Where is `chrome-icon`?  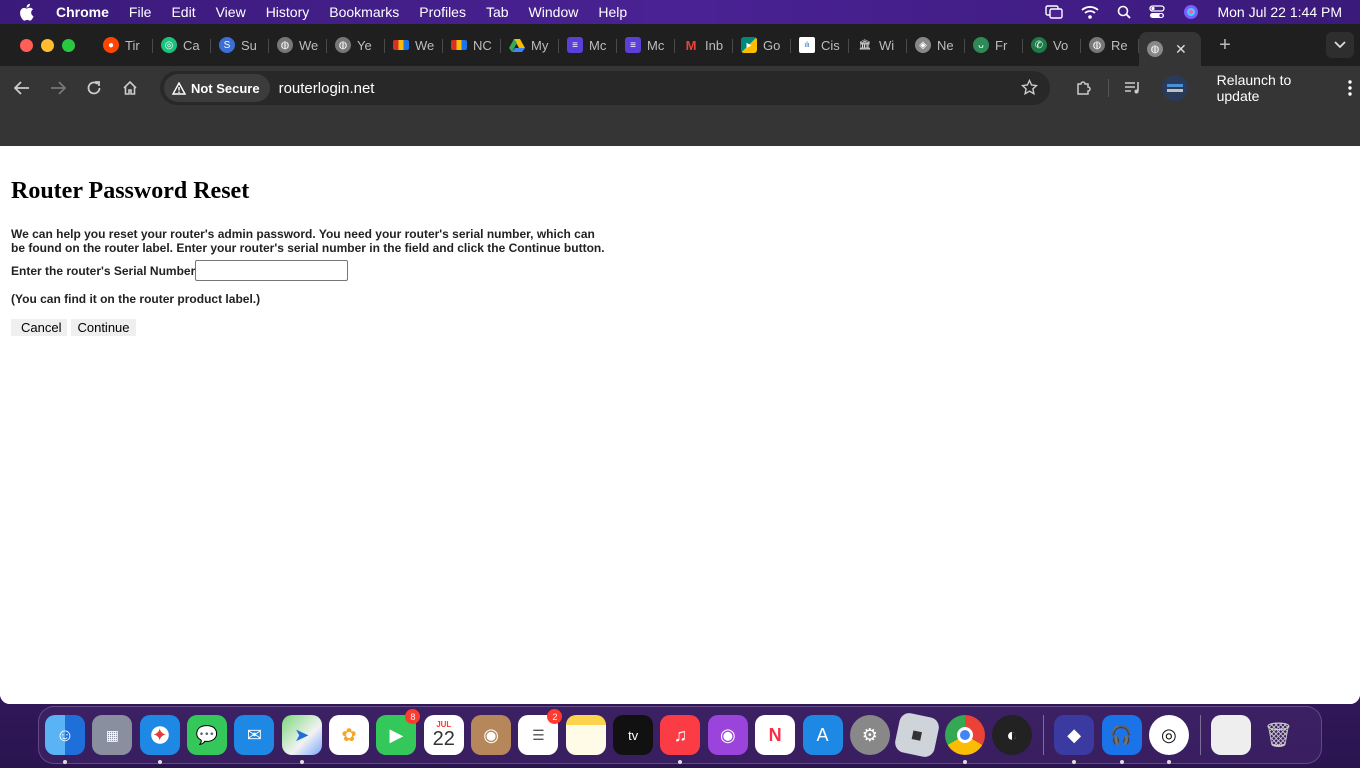 chrome-icon is located at coordinates (964, 739).